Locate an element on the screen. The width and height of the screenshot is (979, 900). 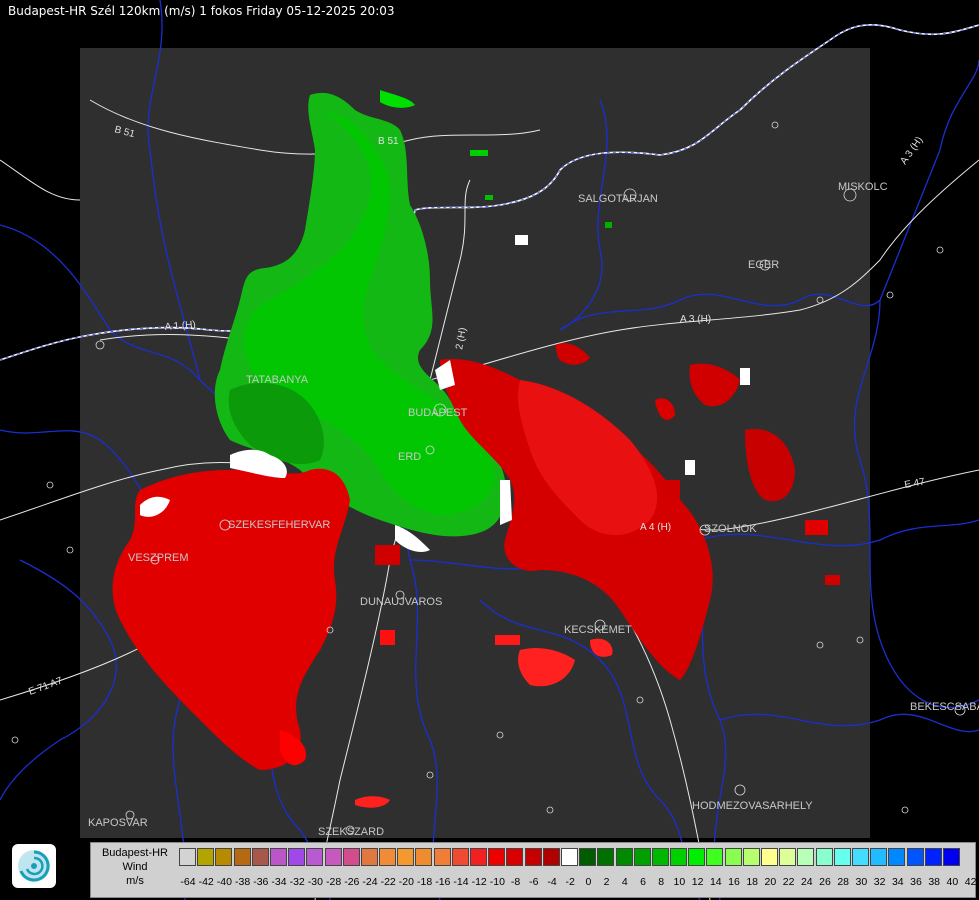
legend-title-line: Budapest-HR is located at coordinates (135, 853).